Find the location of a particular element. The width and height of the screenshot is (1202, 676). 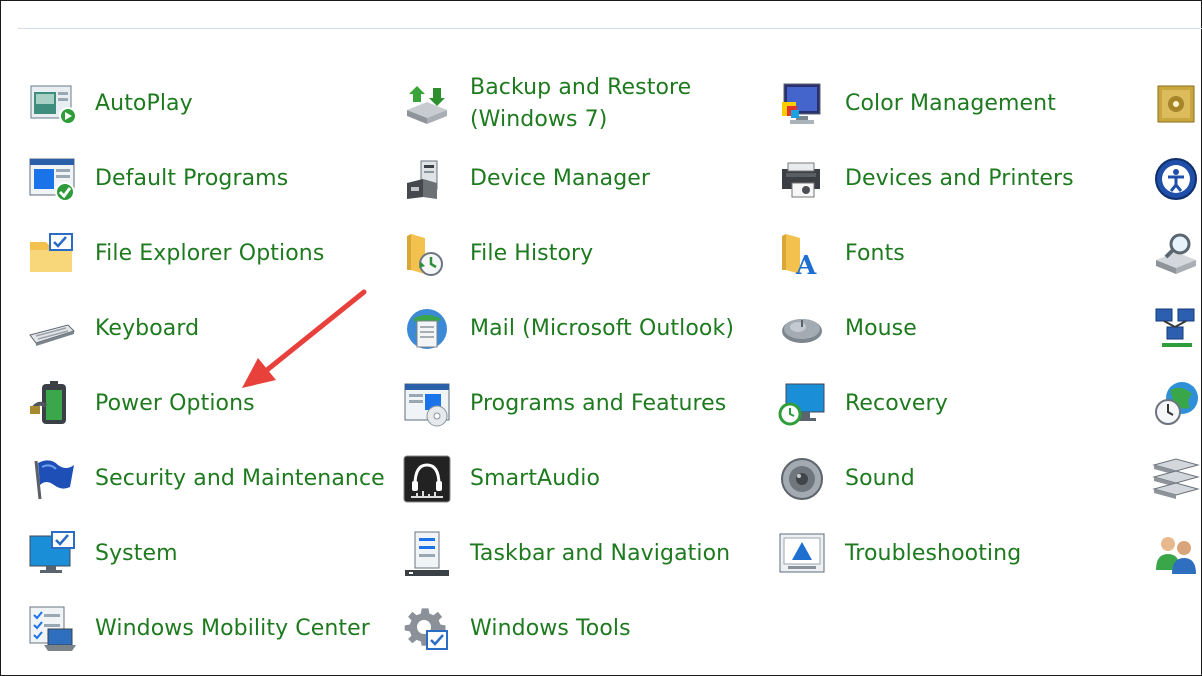

storage-spaces-icon is located at coordinates (1176, 479).